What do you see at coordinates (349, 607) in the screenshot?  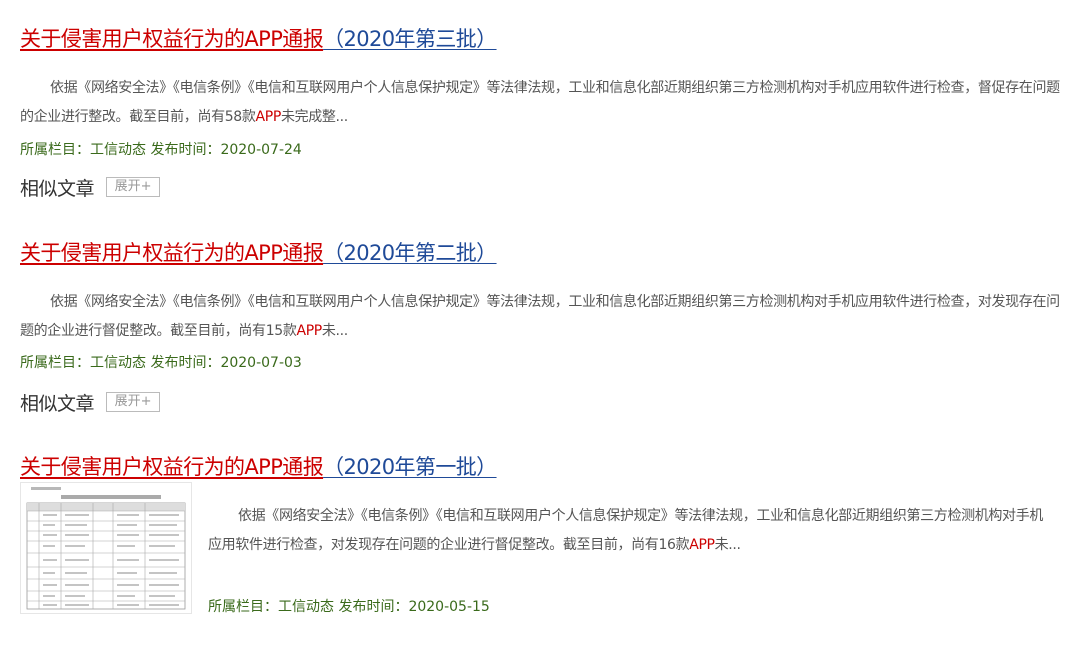 I see `result-meta: 所属栏目：工信动态 发布时间：2020-05-15` at bounding box center [349, 607].